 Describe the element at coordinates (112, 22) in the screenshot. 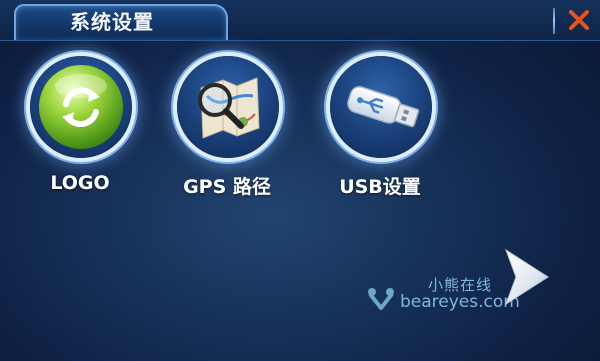

I see `page-title: 系统设置` at that location.